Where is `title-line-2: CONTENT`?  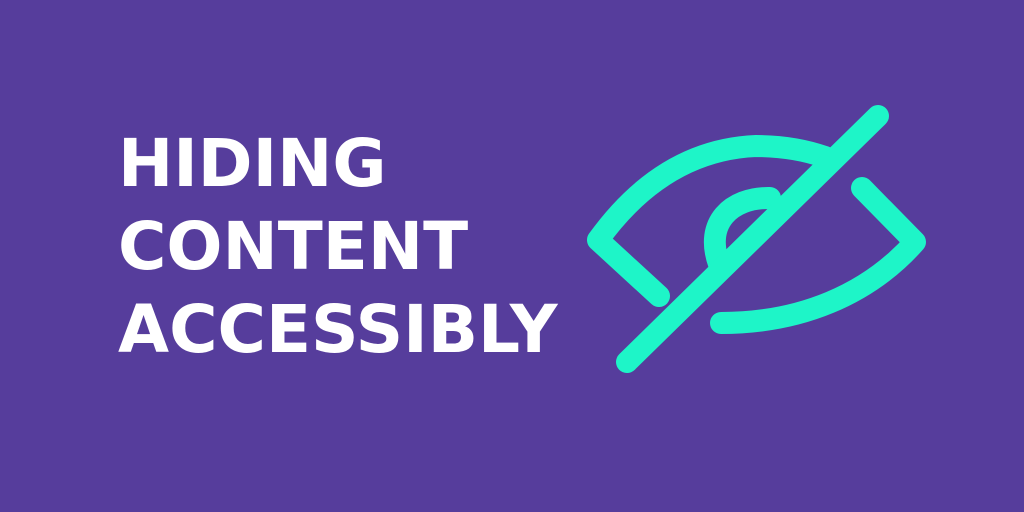 title-line-2: CONTENT is located at coordinates (293, 246).